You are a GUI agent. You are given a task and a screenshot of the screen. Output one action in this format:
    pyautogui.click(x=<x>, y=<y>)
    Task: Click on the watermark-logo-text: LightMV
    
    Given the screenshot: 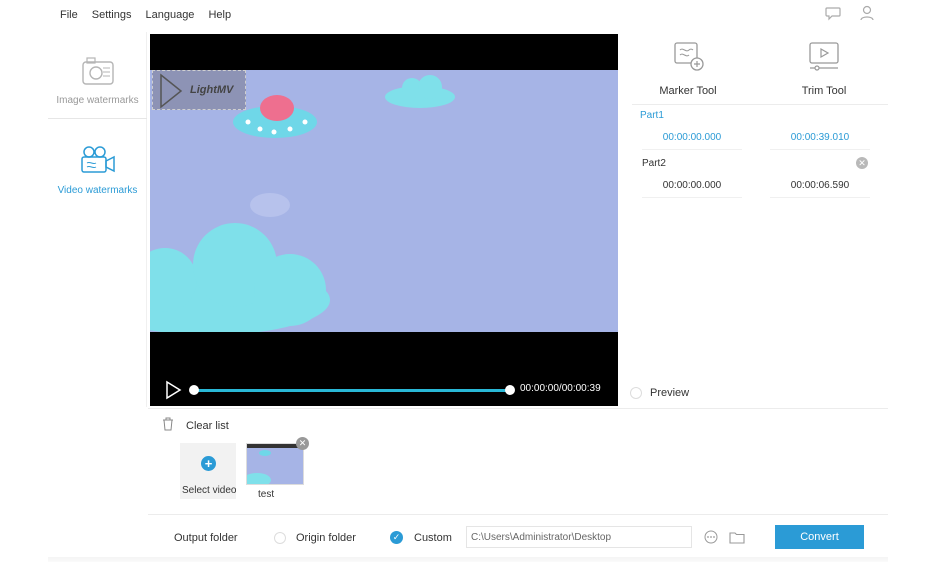 What is the action you would take?
    pyautogui.click(x=212, y=90)
    